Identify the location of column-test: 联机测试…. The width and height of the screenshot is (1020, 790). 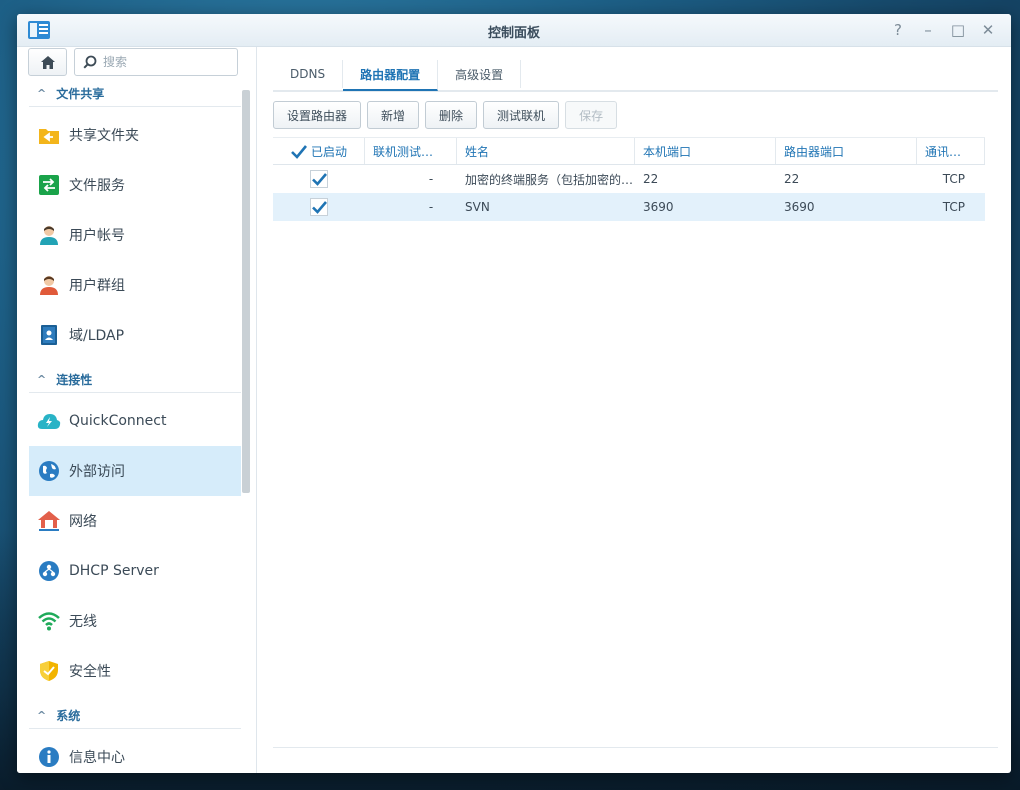
(411, 151).